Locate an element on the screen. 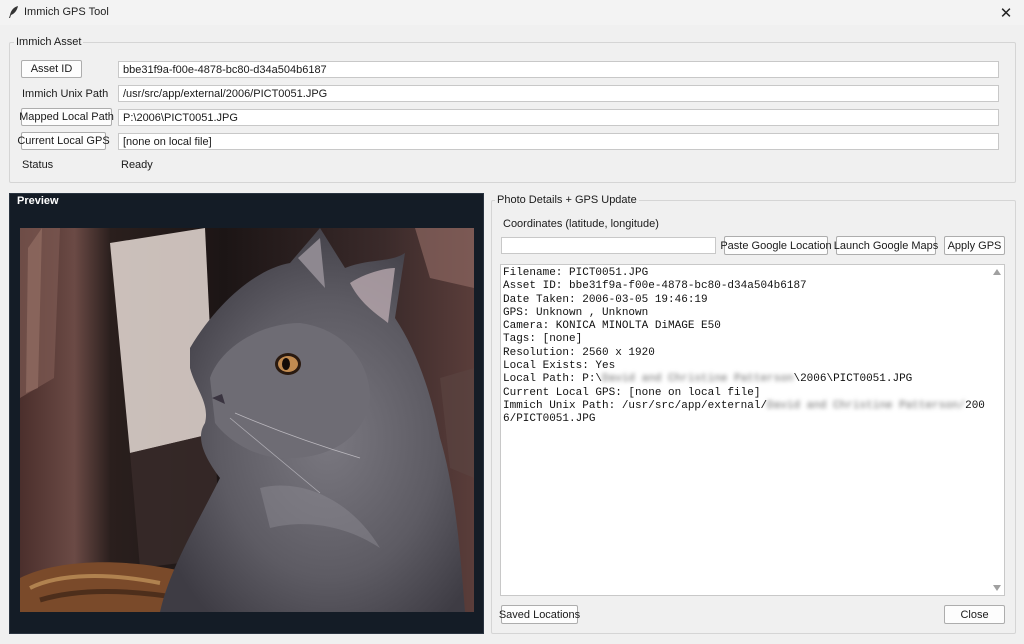  detail-camera: Camera: KONICA MINOLTA DiMAGE E50 is located at coordinates (612, 326).